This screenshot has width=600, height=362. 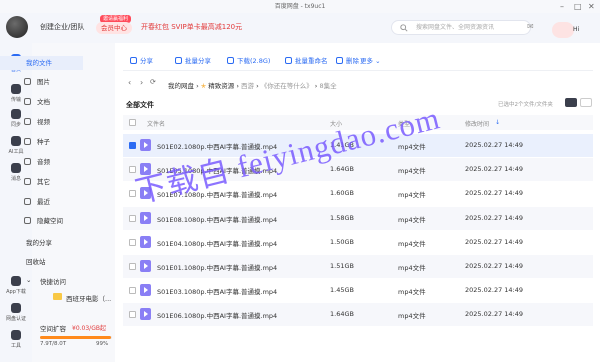 What do you see at coordinates (89, 327) in the screenshot?
I see `expand-link: ¥0.03/GB起` at bounding box center [89, 327].